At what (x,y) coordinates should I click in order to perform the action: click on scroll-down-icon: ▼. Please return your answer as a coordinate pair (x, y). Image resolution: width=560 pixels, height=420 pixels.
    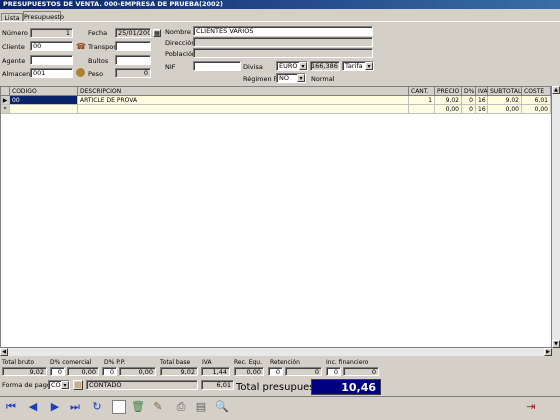
    Looking at the image, I should click on (556, 344).